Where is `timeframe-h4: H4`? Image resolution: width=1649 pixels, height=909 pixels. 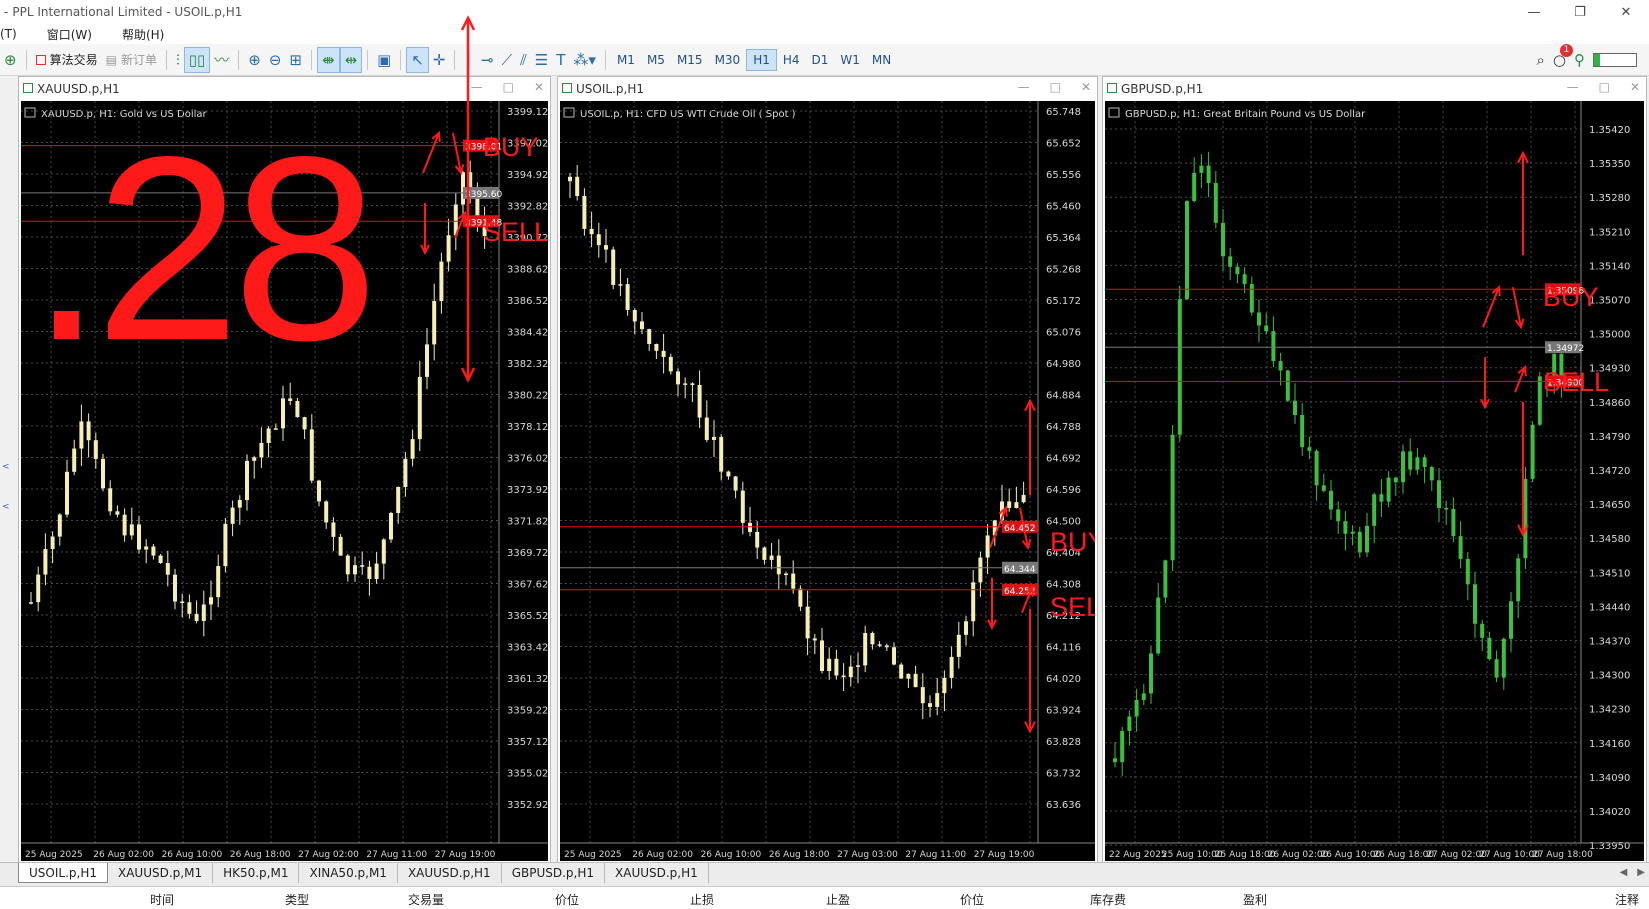
timeframe-h4: H4 is located at coordinates (791, 60).